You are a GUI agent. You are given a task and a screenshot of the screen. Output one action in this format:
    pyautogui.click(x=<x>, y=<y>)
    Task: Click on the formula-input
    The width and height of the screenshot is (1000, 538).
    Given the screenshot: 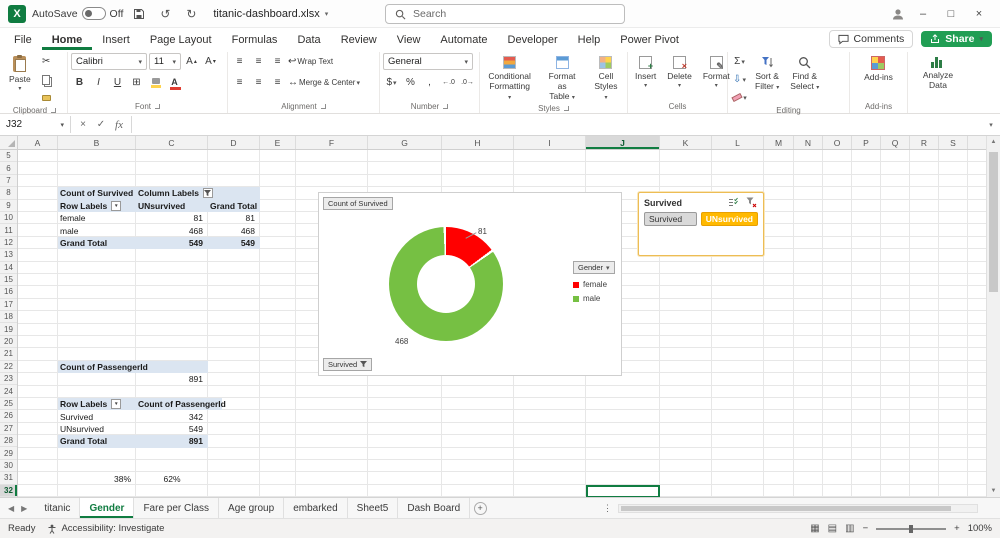 What is the action you would take?
    pyautogui.click(x=557, y=124)
    